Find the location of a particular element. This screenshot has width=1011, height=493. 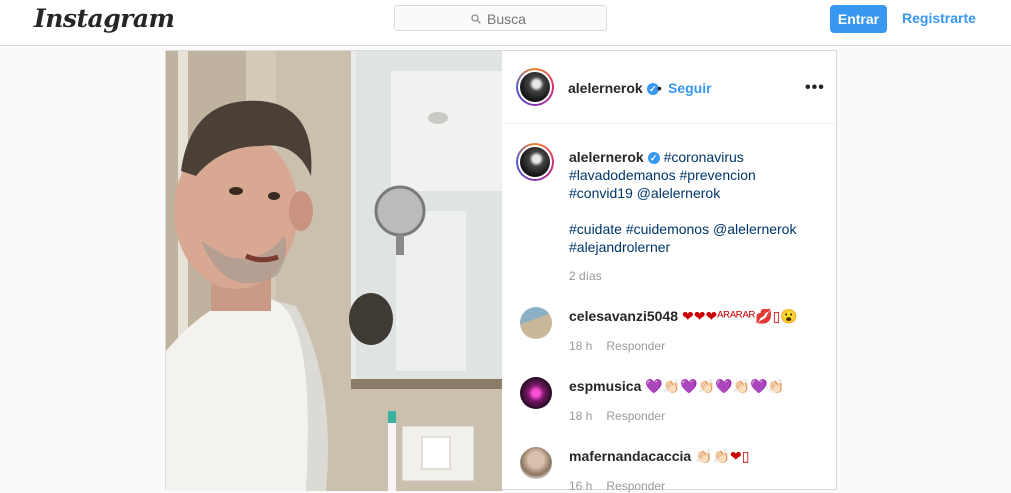

comment-row: celesavanzi5048 ❤❤❤ᴬᴿᴬᴿᴬᴿ💋▯😮 is located at coordinates (683, 316).